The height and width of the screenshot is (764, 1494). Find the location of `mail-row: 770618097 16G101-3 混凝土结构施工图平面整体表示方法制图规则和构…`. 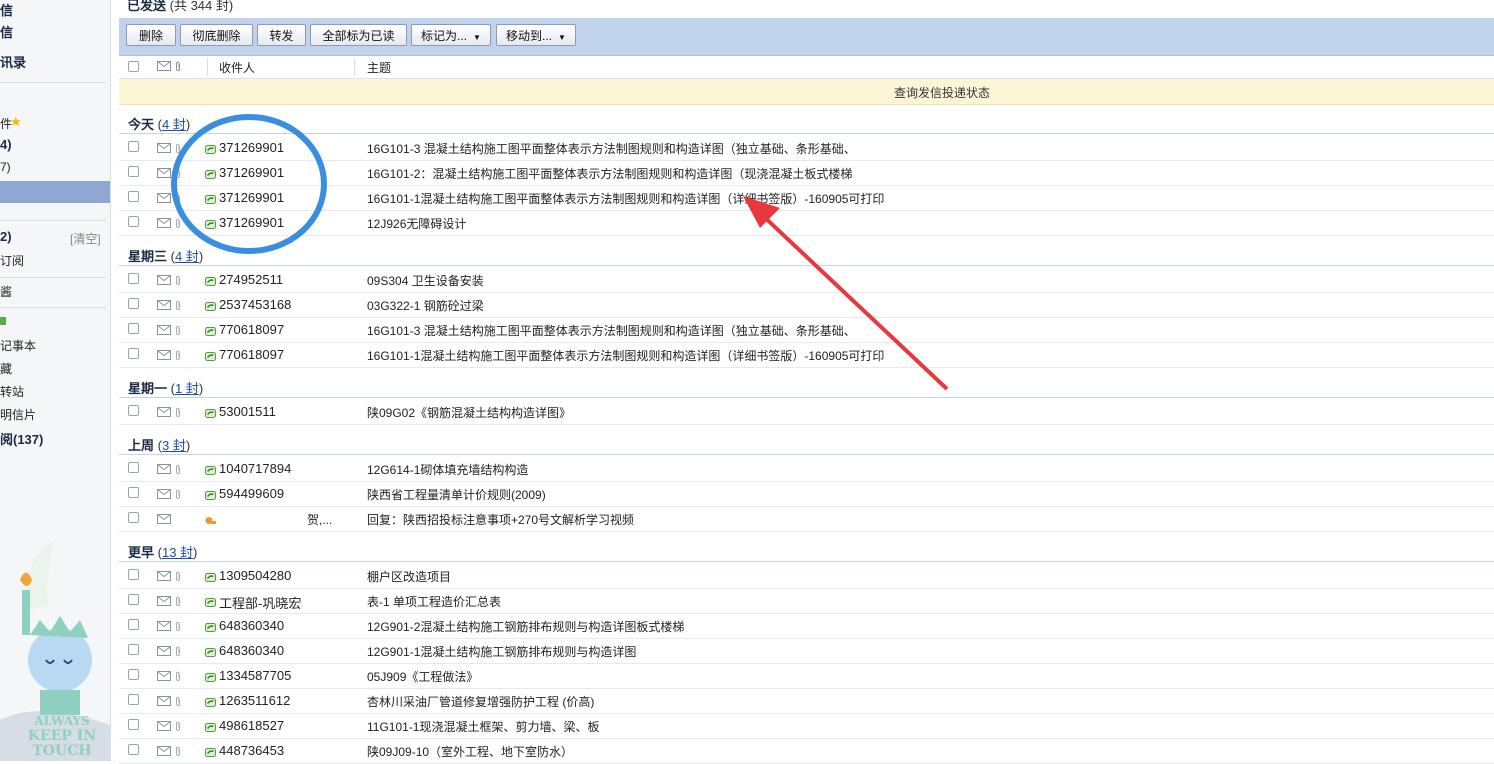

mail-row: 770618097 16G101-3 混凝土结构施工图平面整体表示方法制图规则和构… is located at coordinates (806, 330).